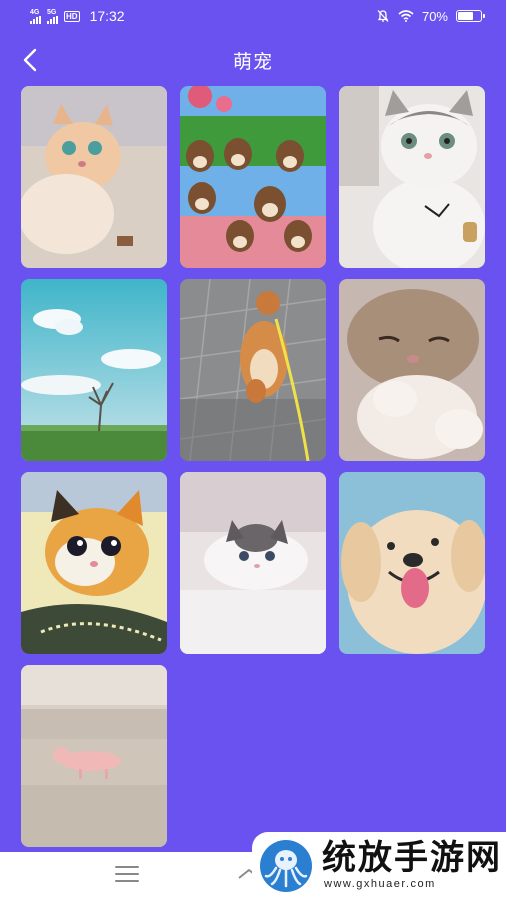 The height and width of the screenshot is (900, 506). Describe the element at coordinates (52, 12) in the screenshot. I see `network-label-2: 5G` at that location.